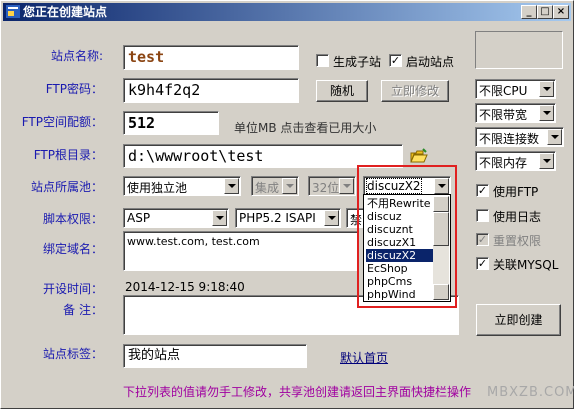  What do you see at coordinates (516, 192) in the screenshot?
I see `use-ftp-label: 使用FTP` at bounding box center [516, 192].